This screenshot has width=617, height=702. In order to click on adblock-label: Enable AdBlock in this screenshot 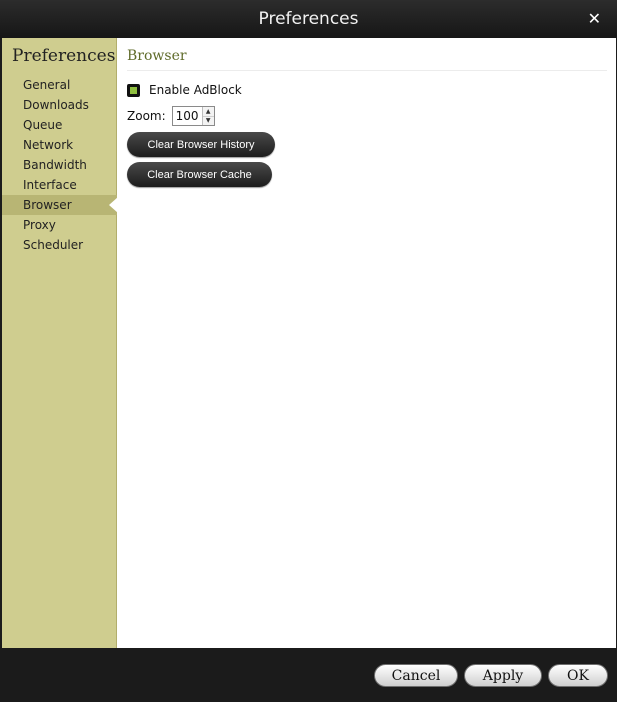, I will do `click(195, 90)`.